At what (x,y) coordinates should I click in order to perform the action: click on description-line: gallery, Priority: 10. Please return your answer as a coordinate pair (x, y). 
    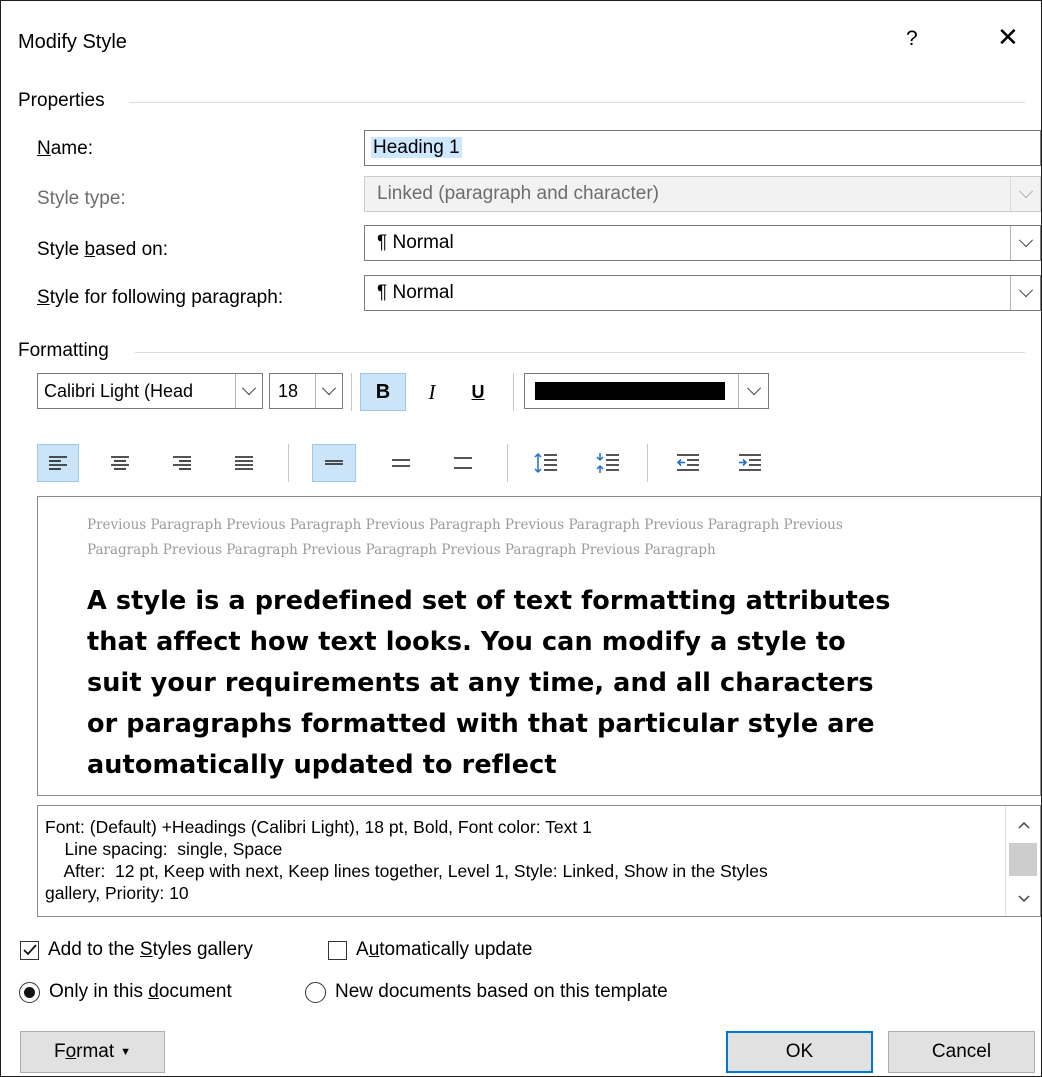
    Looking at the image, I should click on (117, 893).